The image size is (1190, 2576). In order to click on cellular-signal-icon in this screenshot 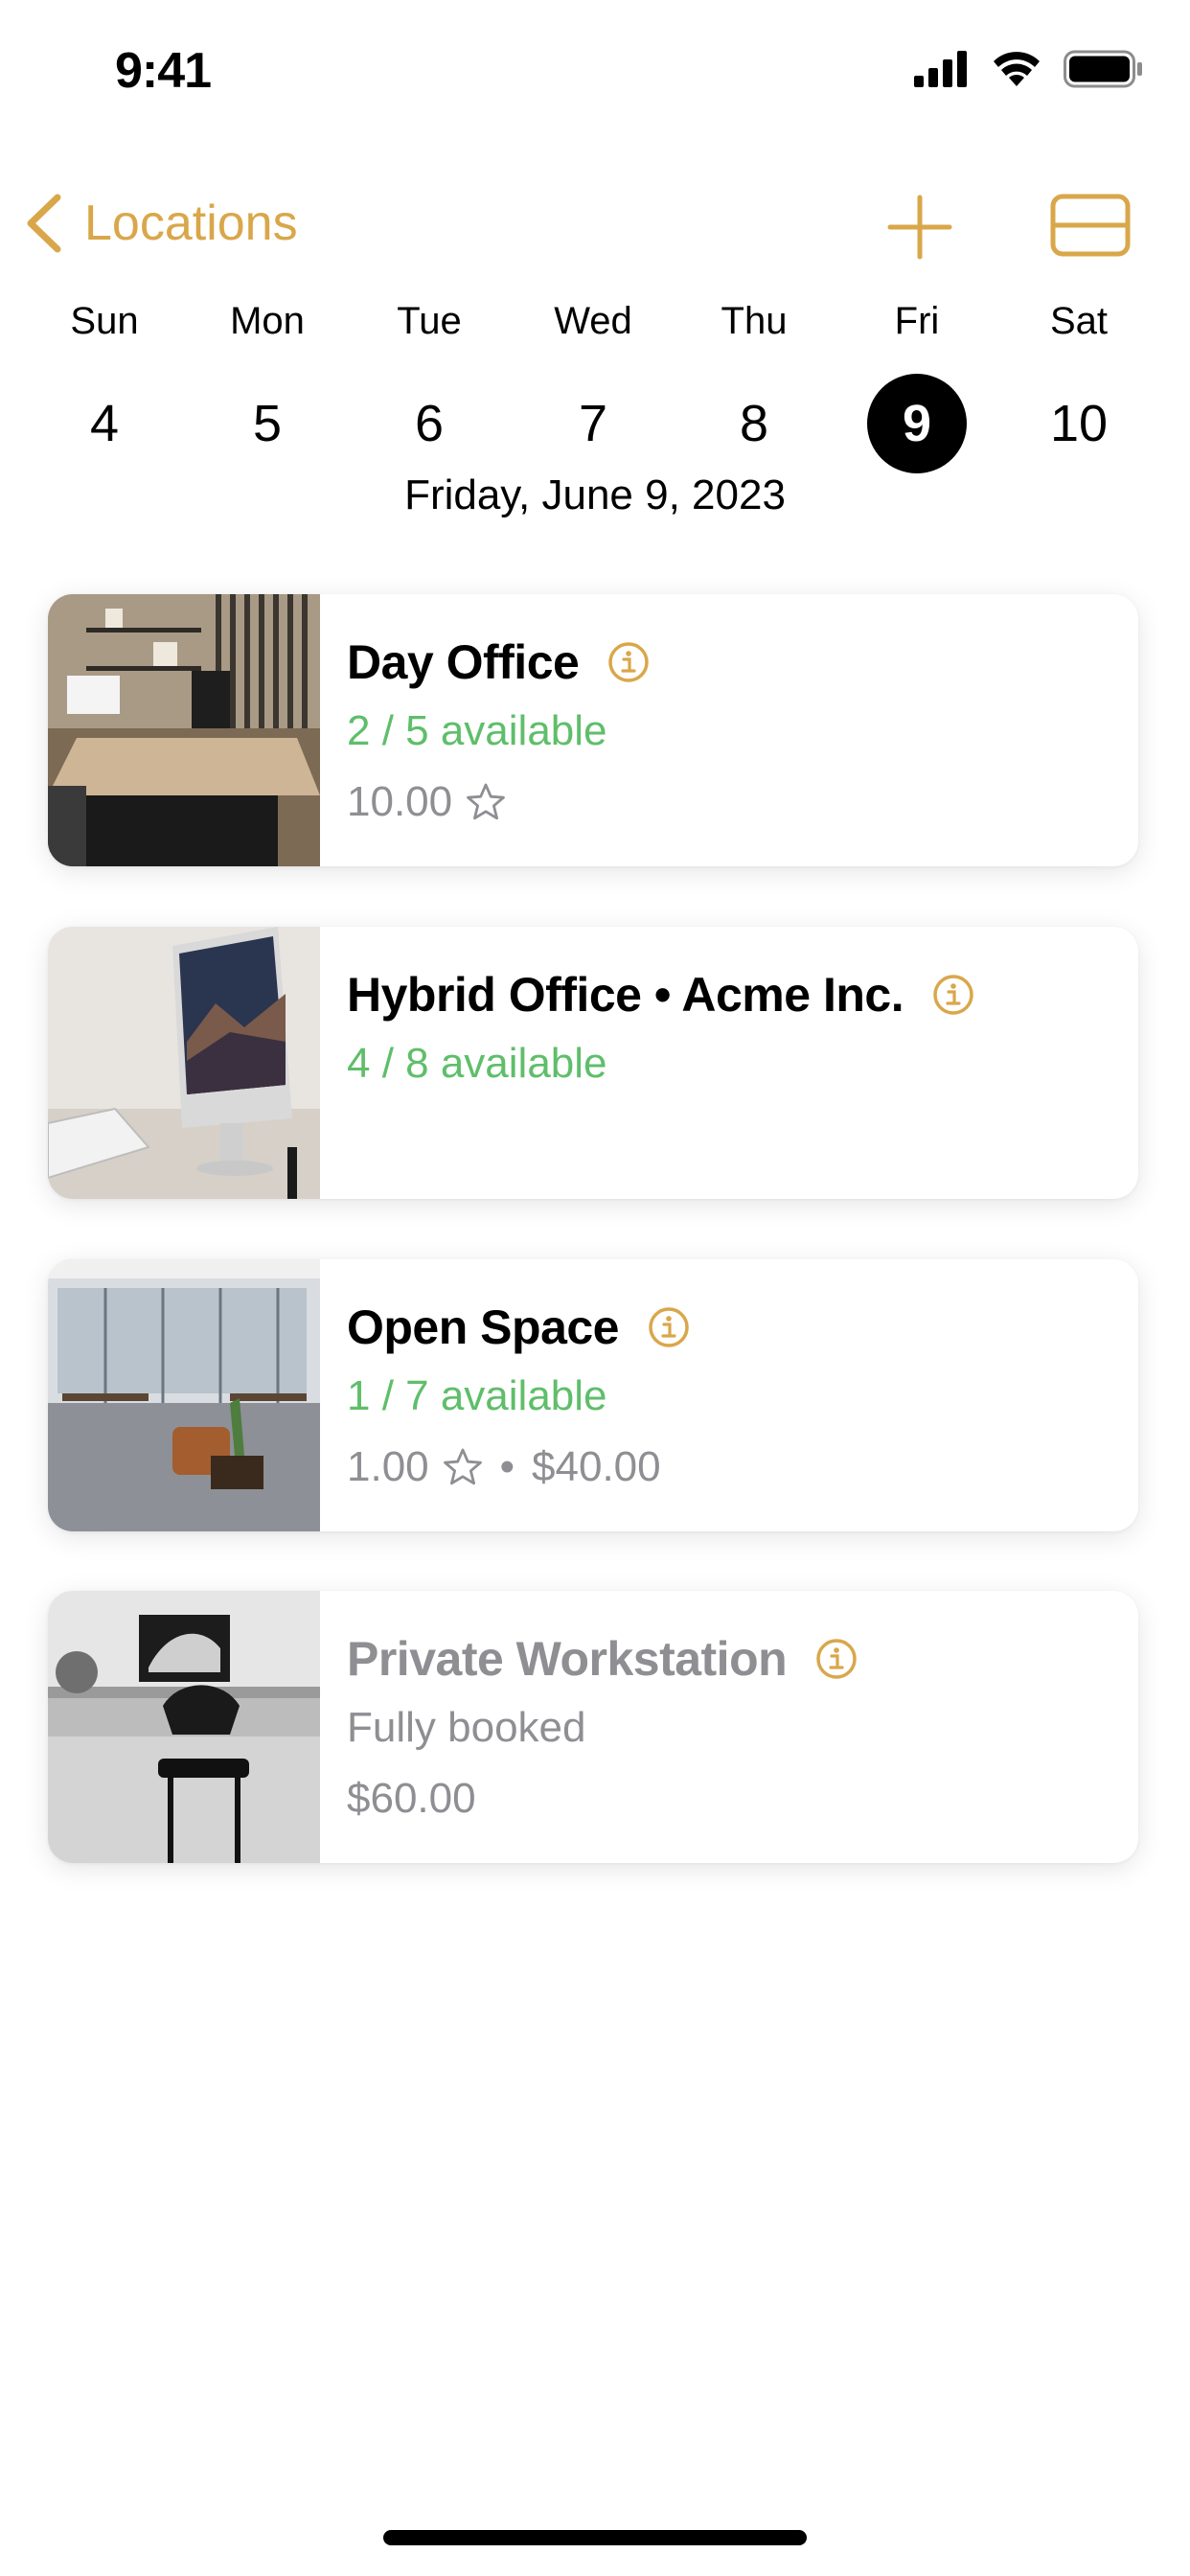, I will do `click(941, 69)`.